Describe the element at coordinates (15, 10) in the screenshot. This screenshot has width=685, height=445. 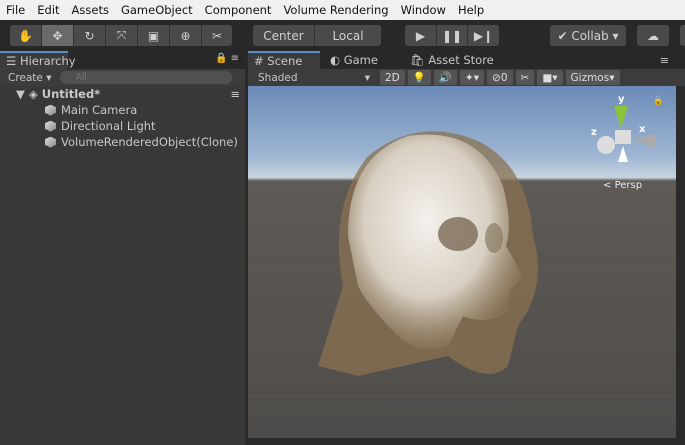
I see `menu-file: File` at that location.